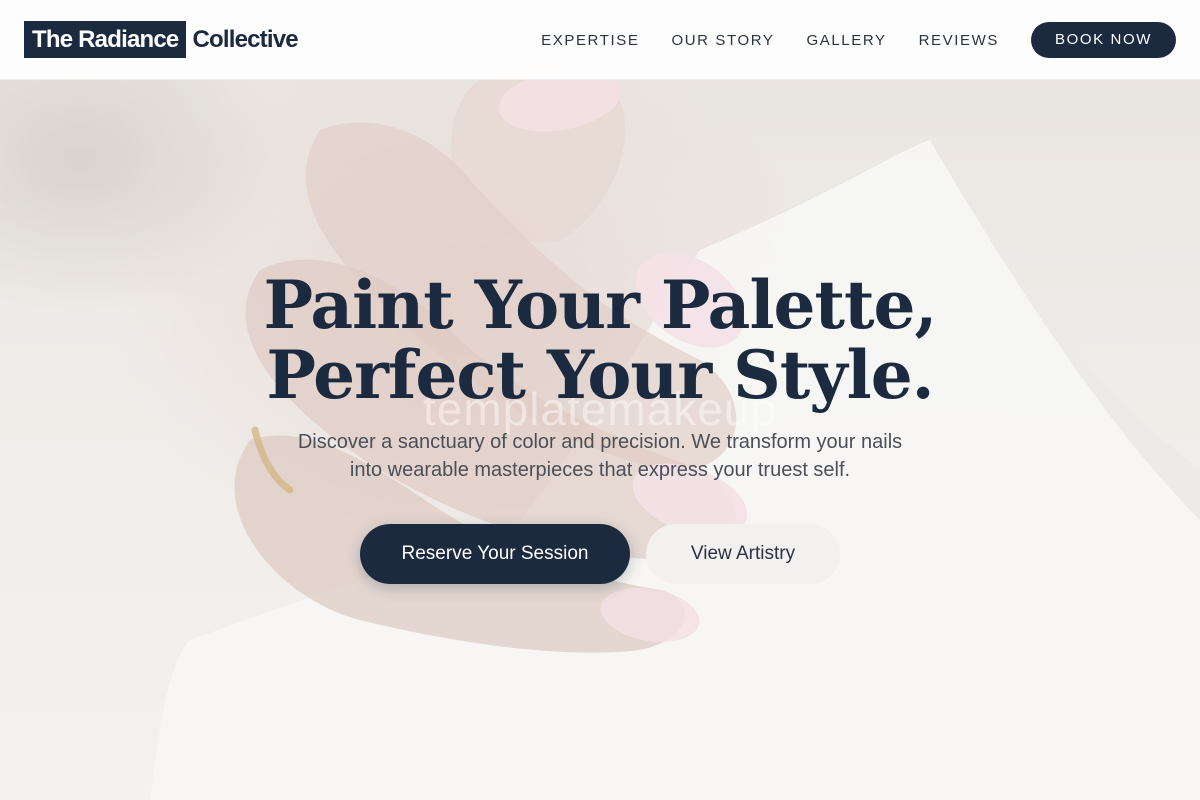 This screenshot has height=800, width=1200. I want to click on hero-title-line-2: Perfect Your Style., so click(600, 375).